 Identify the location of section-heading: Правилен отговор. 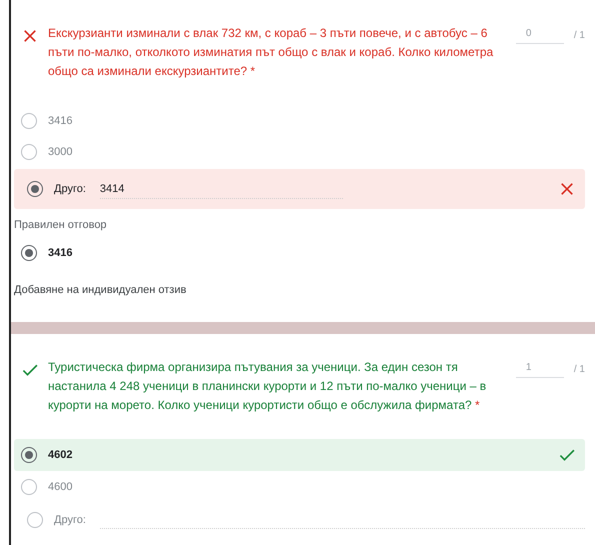
(61, 225).